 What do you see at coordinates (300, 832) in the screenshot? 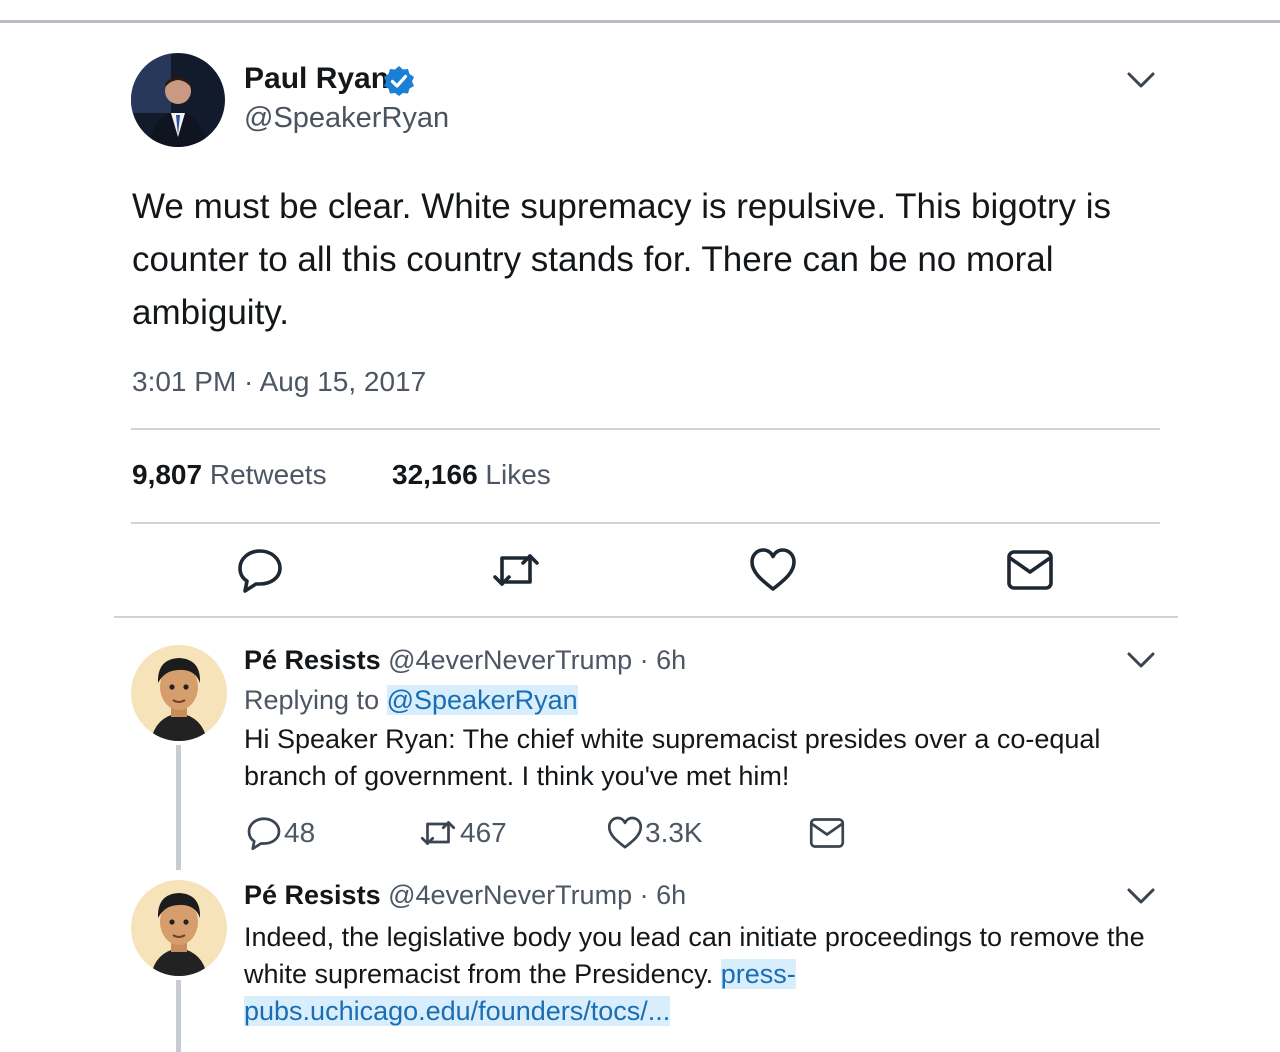
I see `reply-count: 48` at bounding box center [300, 832].